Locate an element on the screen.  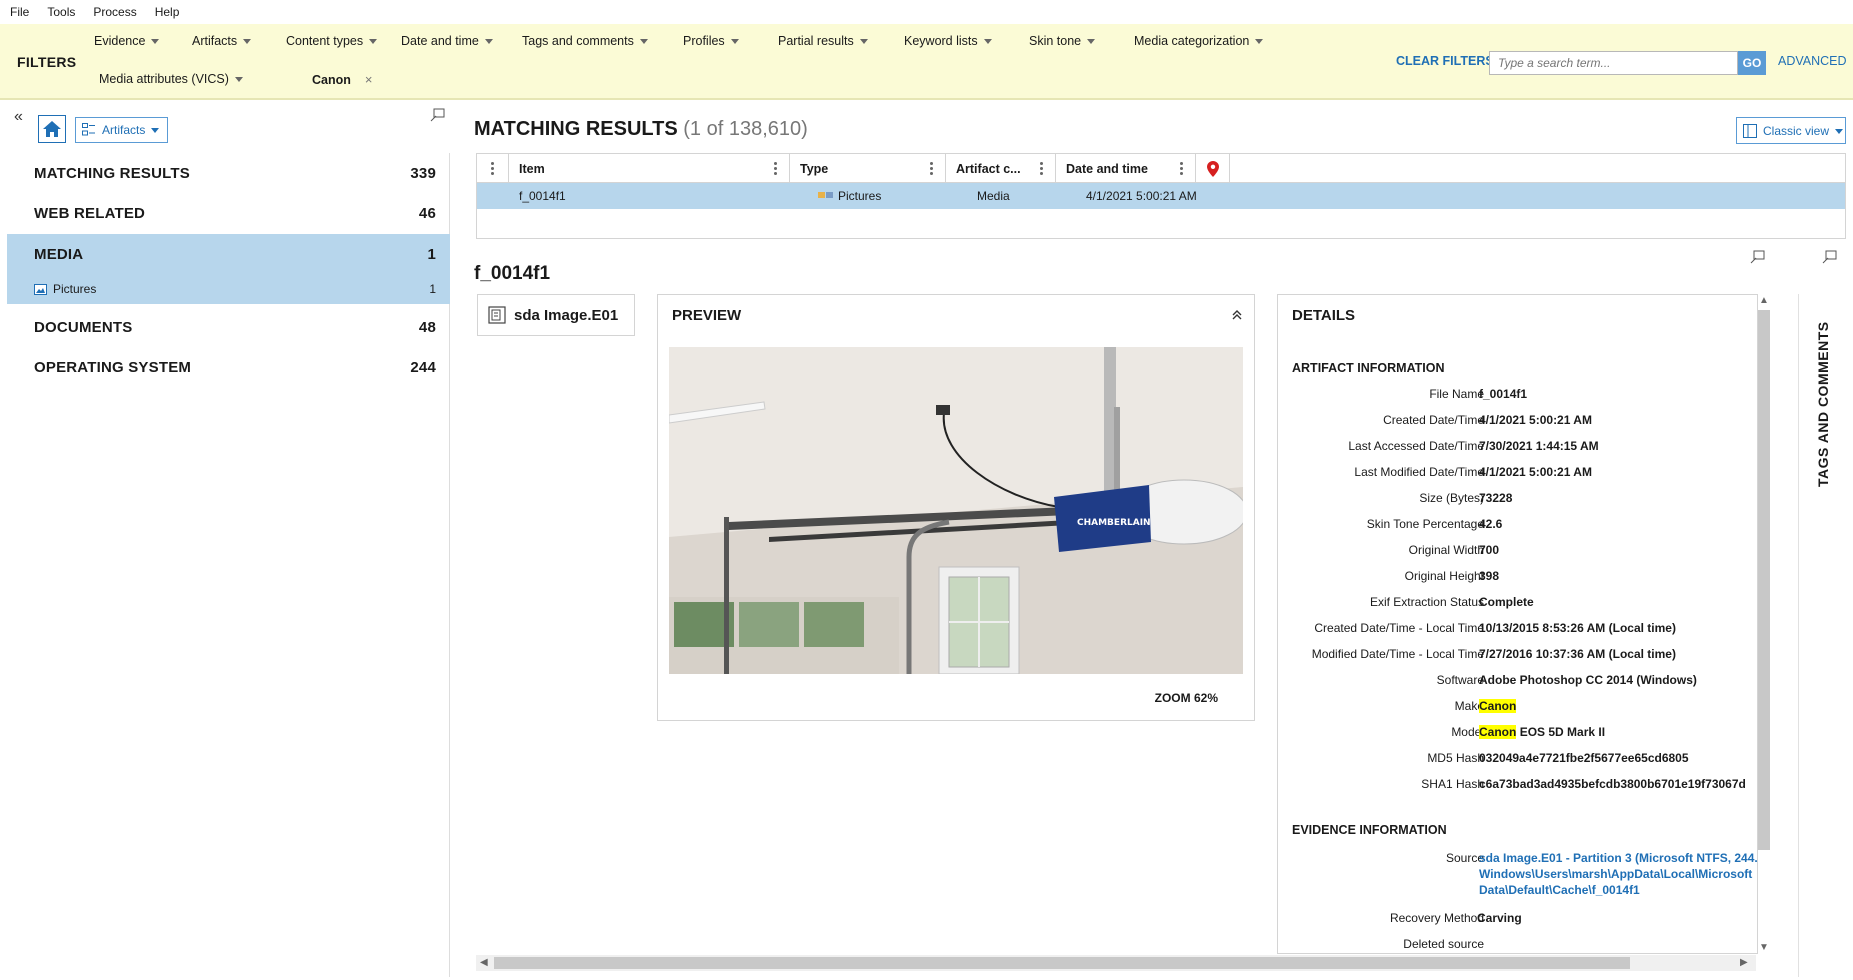
active-filter-chip: Canon × is located at coordinates (342, 79).